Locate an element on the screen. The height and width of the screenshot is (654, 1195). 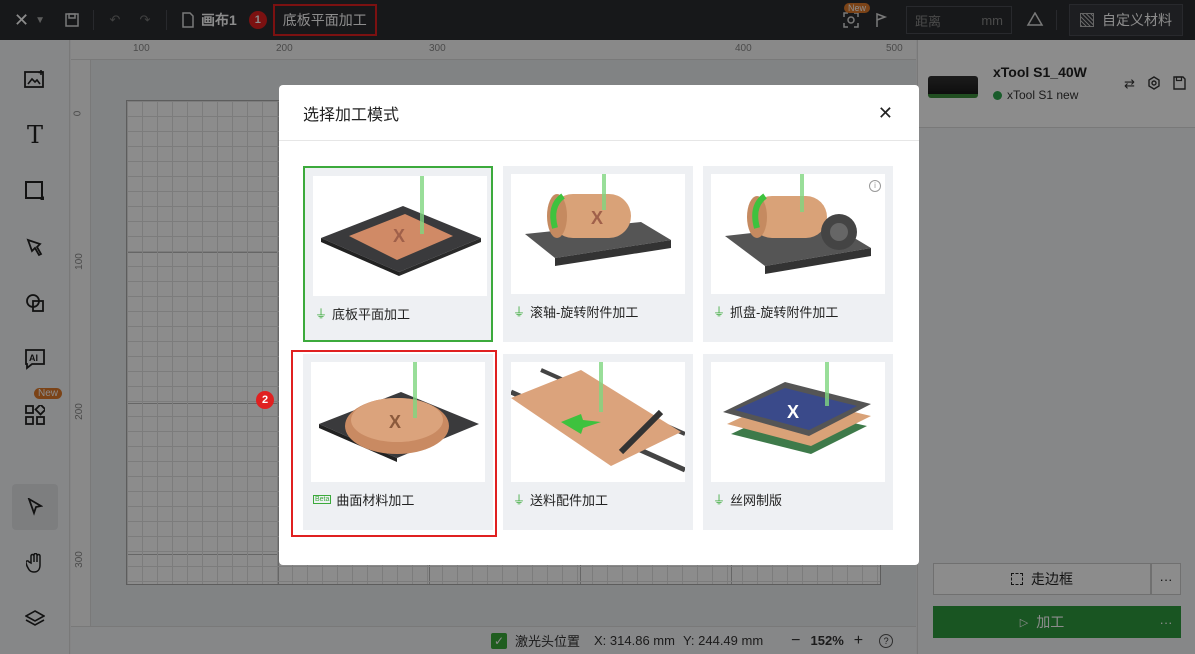
mode-label: ⏚ 丝网制版 is located at coordinates (747, 499).